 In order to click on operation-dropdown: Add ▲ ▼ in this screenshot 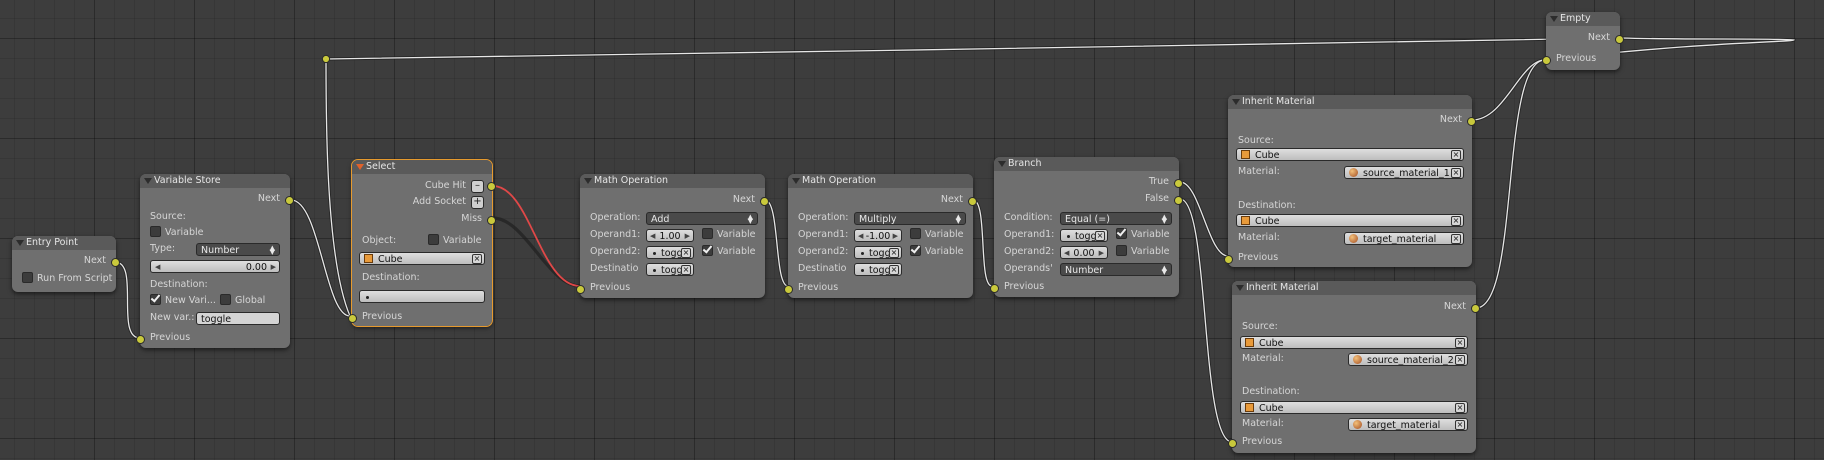, I will do `click(702, 218)`.